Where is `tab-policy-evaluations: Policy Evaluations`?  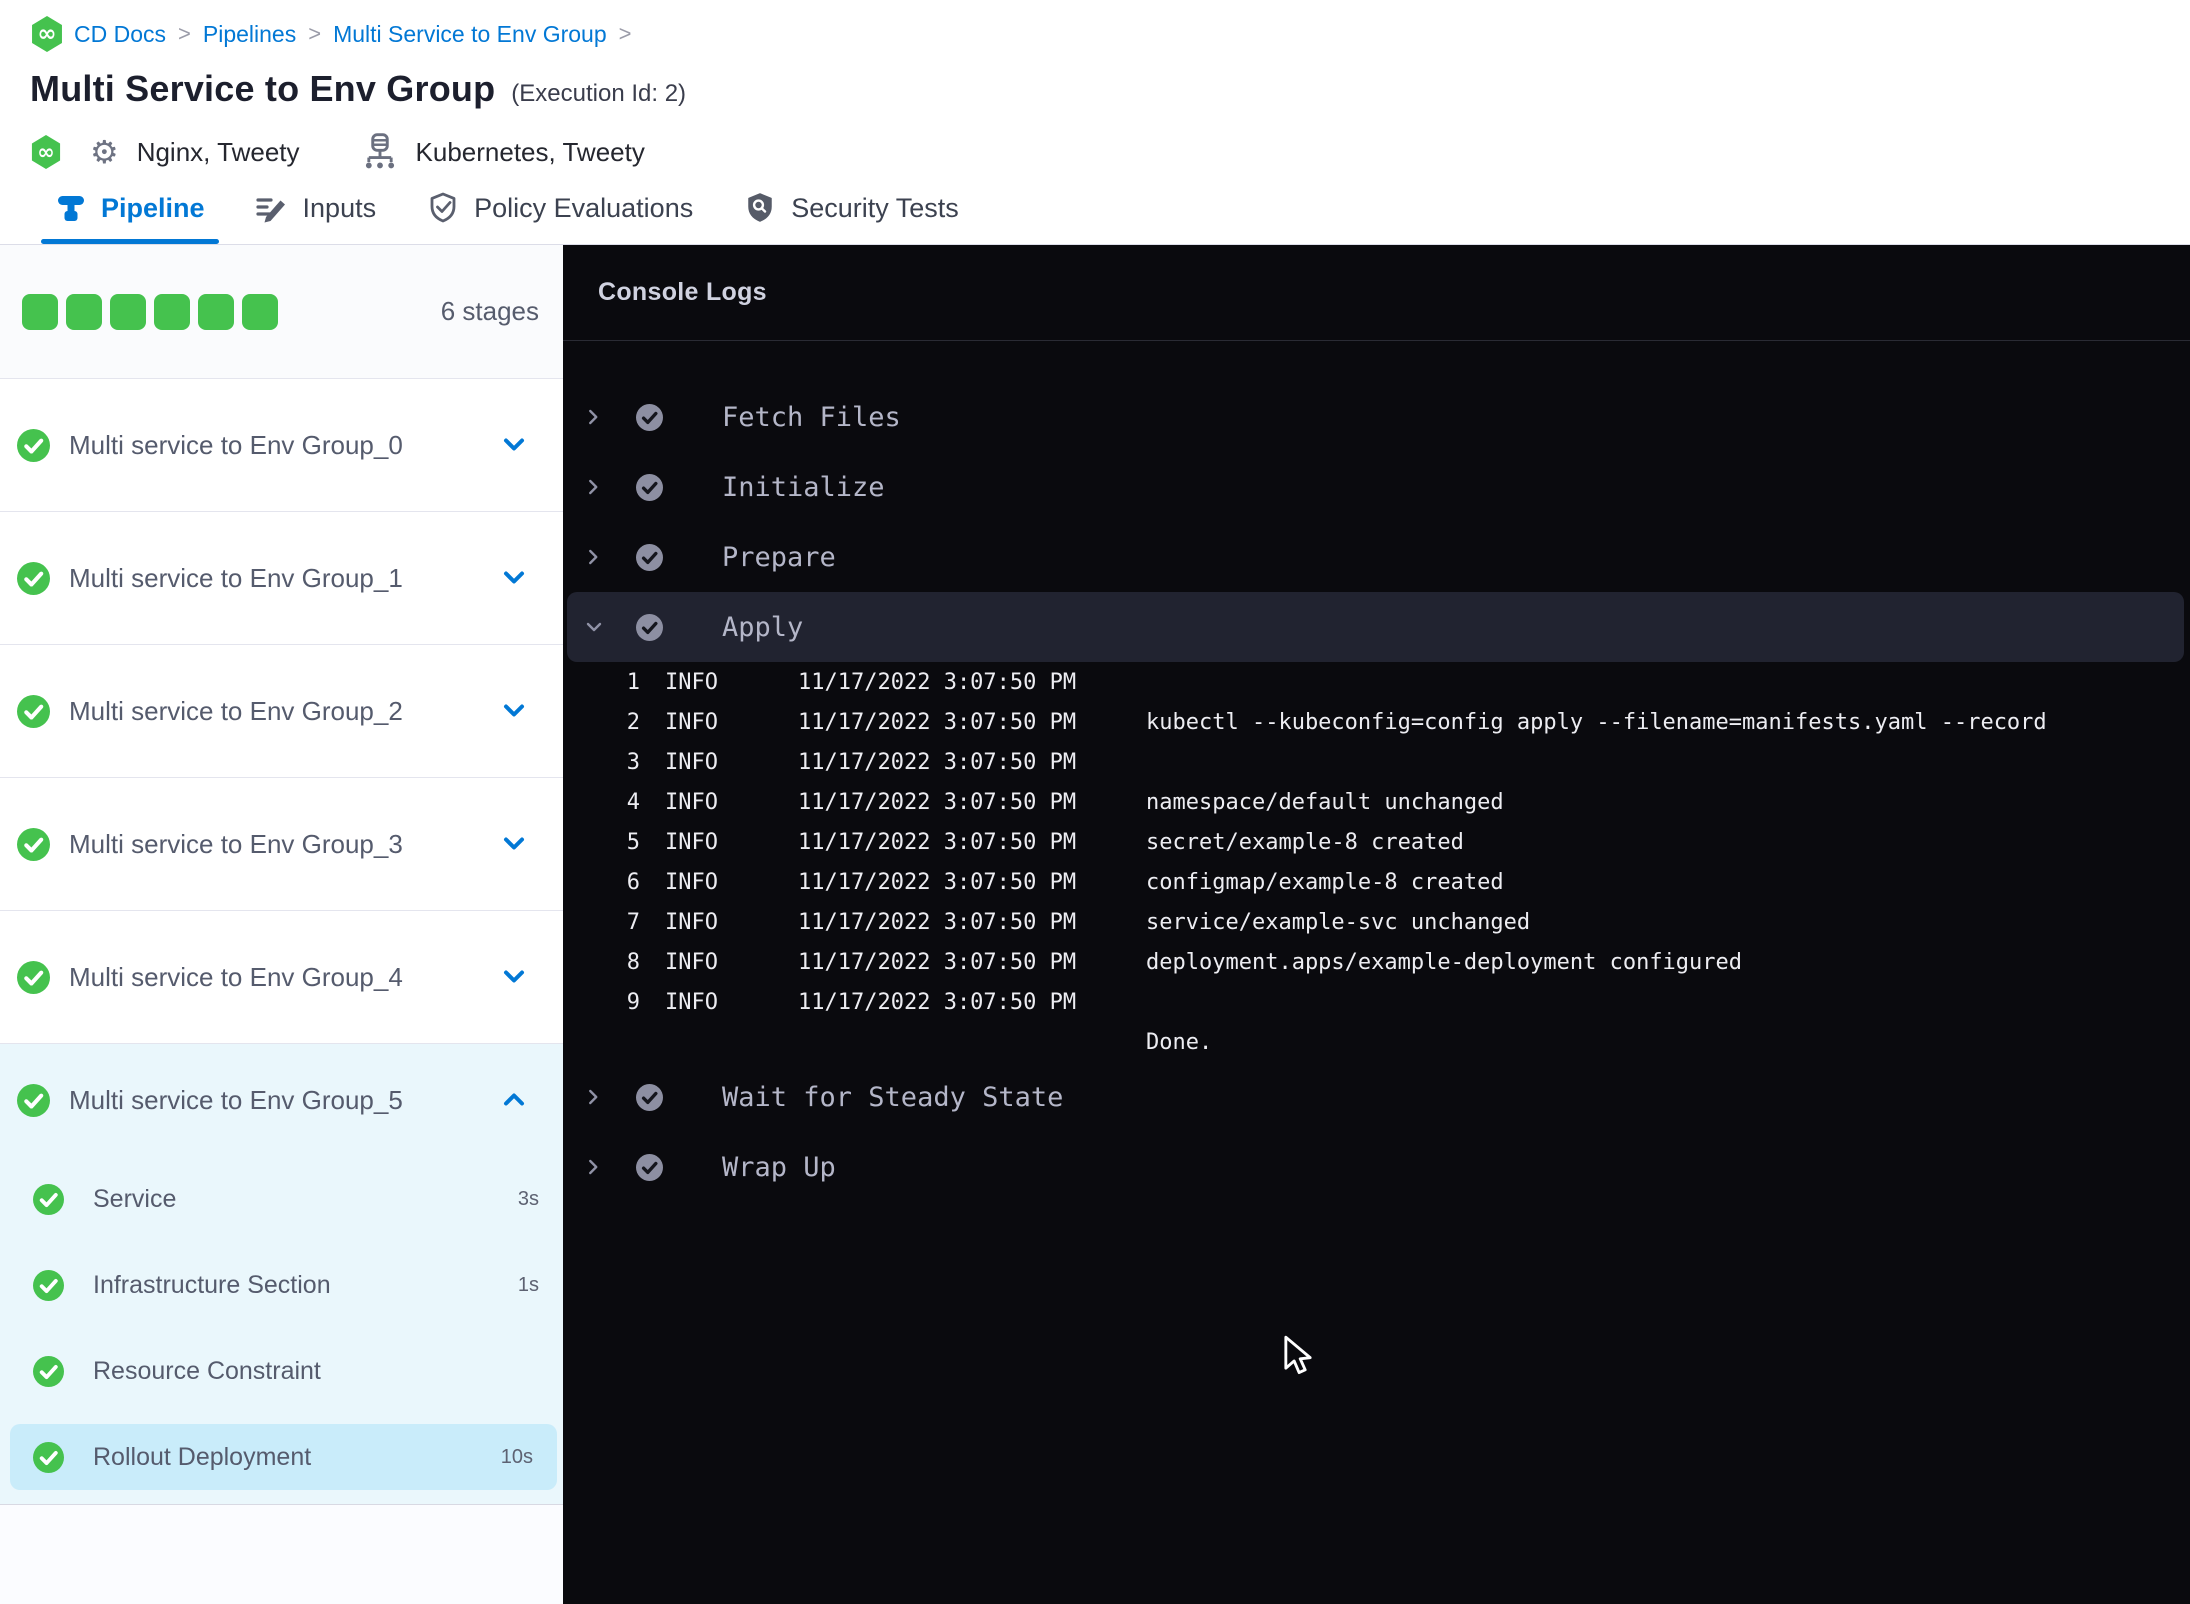 tab-policy-evaluations: Policy Evaluations is located at coordinates (559, 208).